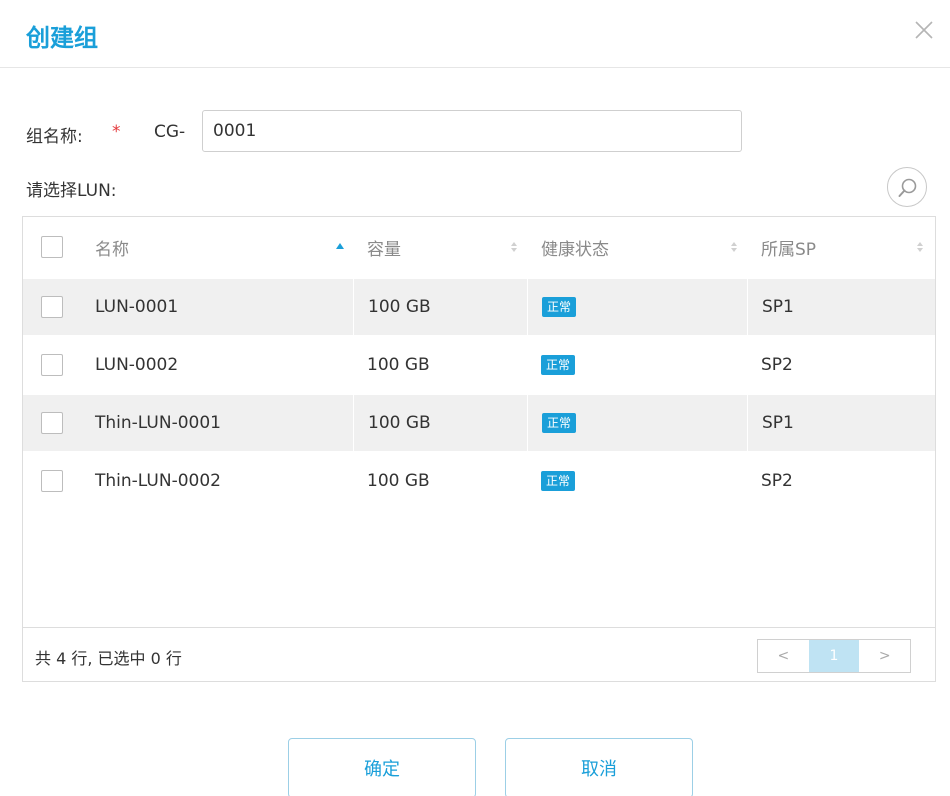 The width and height of the screenshot is (950, 796). What do you see at coordinates (479, 481) in the screenshot?
I see `table-row: Thin-LUN-0002 100 GB 正常 SP2` at bounding box center [479, 481].